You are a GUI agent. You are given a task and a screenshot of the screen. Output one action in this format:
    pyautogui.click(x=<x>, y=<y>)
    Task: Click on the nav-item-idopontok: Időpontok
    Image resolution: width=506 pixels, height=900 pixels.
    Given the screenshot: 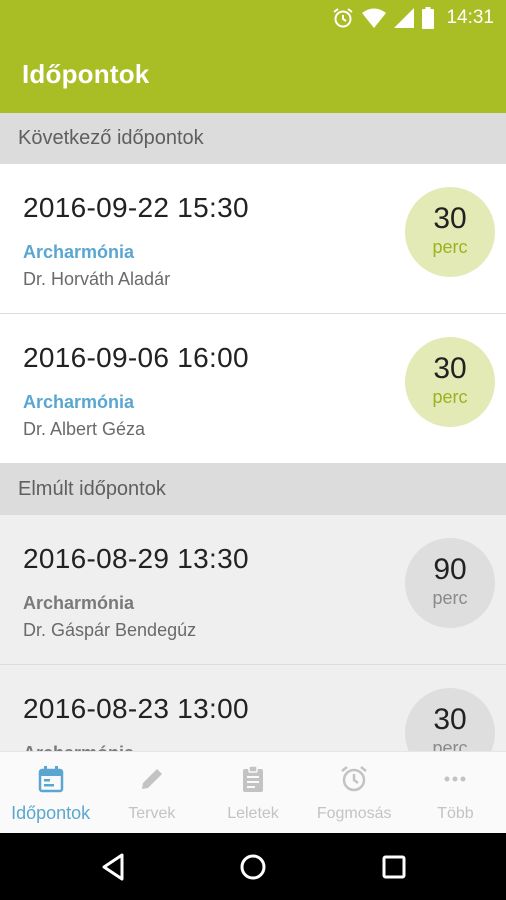 What is the action you would take?
    pyautogui.click(x=50, y=792)
    